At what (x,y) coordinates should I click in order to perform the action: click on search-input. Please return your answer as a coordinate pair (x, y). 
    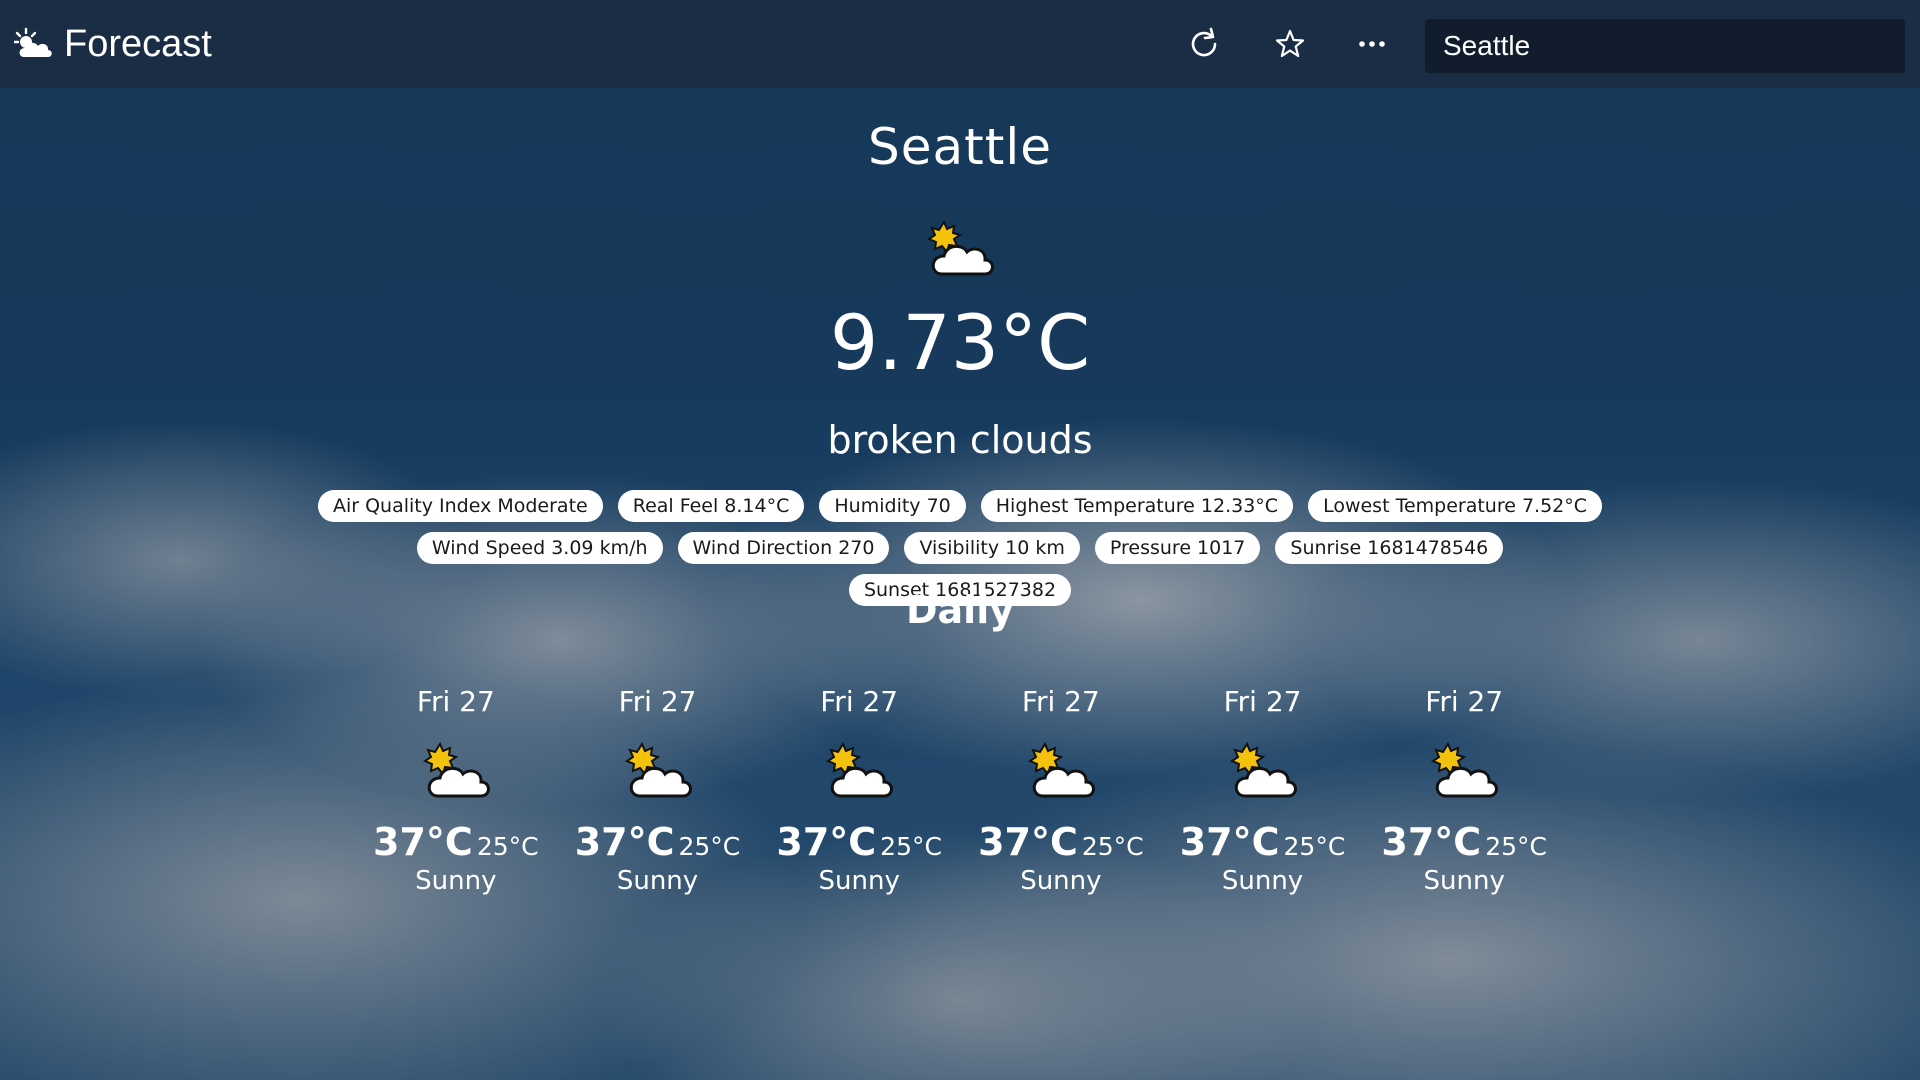
    Looking at the image, I should click on (1665, 46).